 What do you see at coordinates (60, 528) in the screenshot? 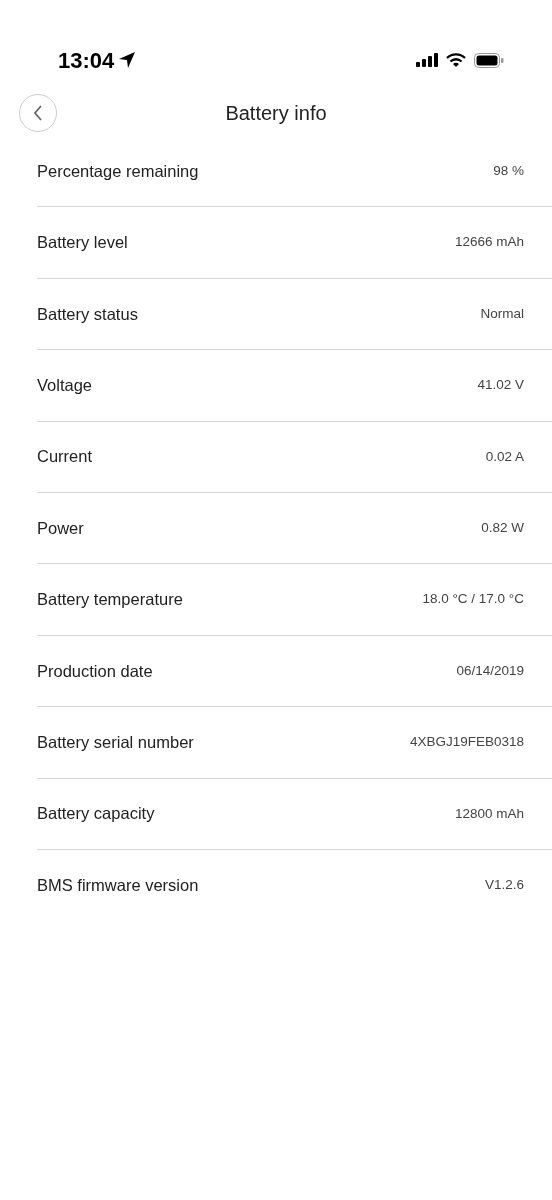
I see `row-label: Power` at bounding box center [60, 528].